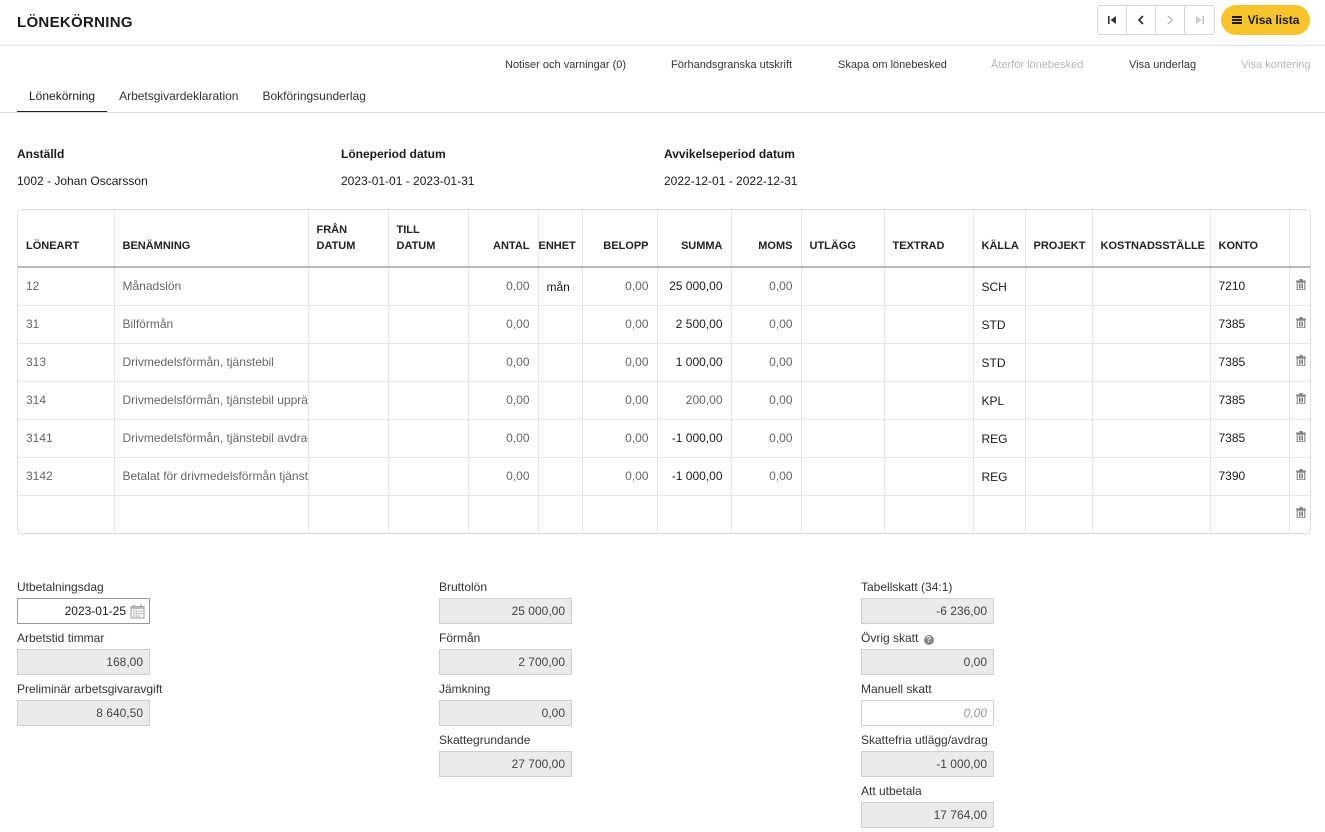  I want to click on cell-kalla, so click(999, 513).